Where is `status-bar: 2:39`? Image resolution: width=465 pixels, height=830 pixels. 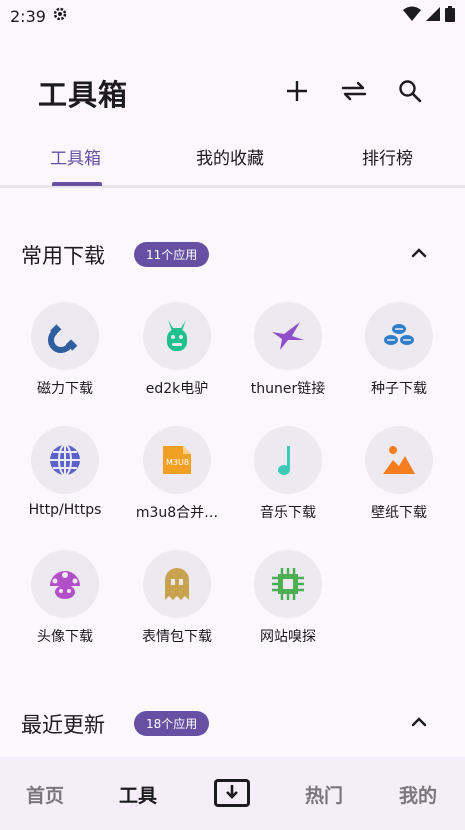 status-bar: 2:39 is located at coordinates (232, 16).